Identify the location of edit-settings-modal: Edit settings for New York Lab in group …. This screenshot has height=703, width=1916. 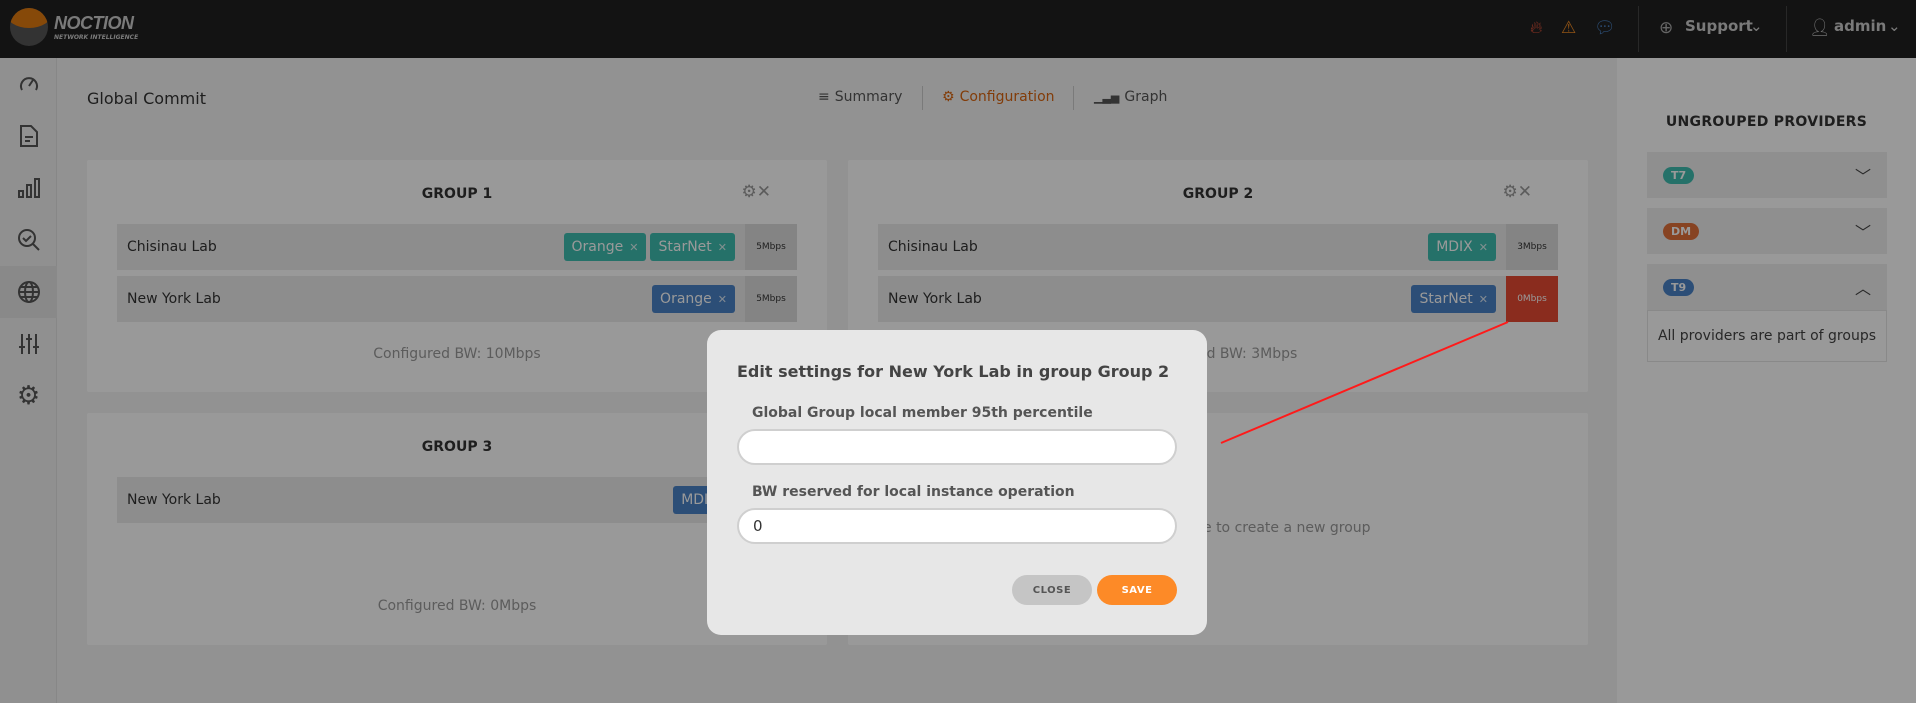
(957, 482).